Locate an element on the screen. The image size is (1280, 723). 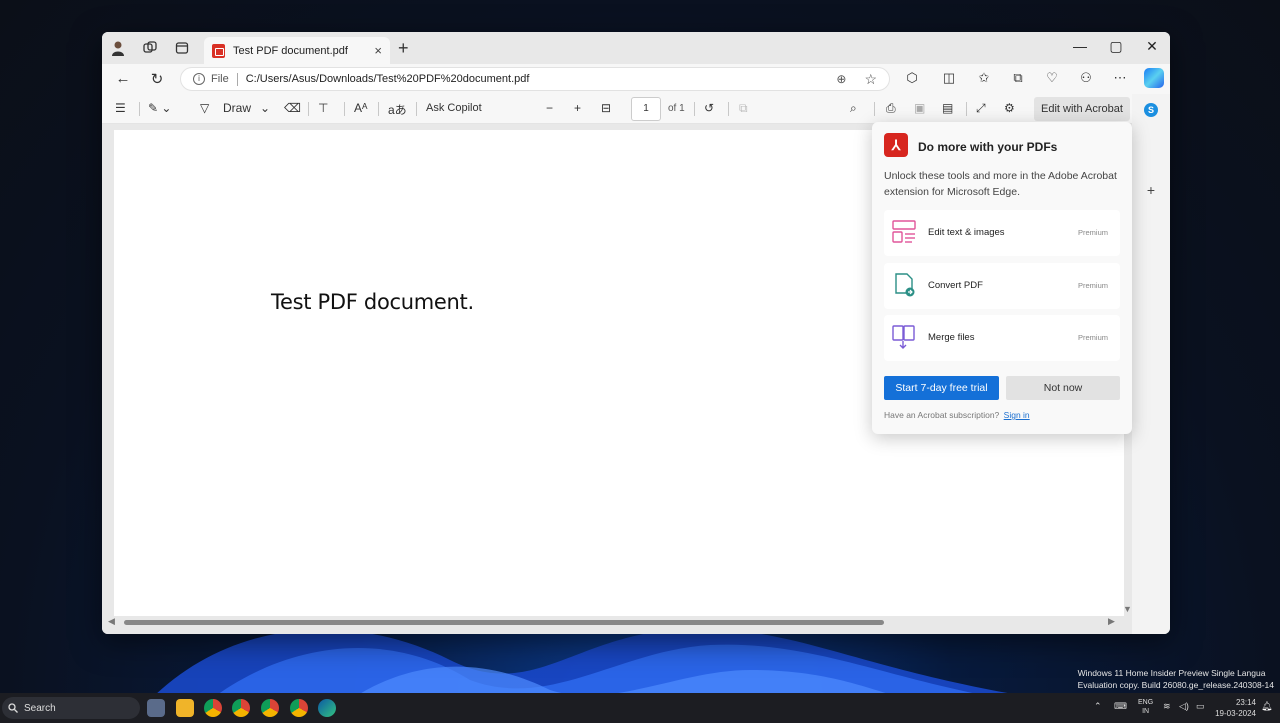
copilot-icon is located at coordinates (1154, 78).